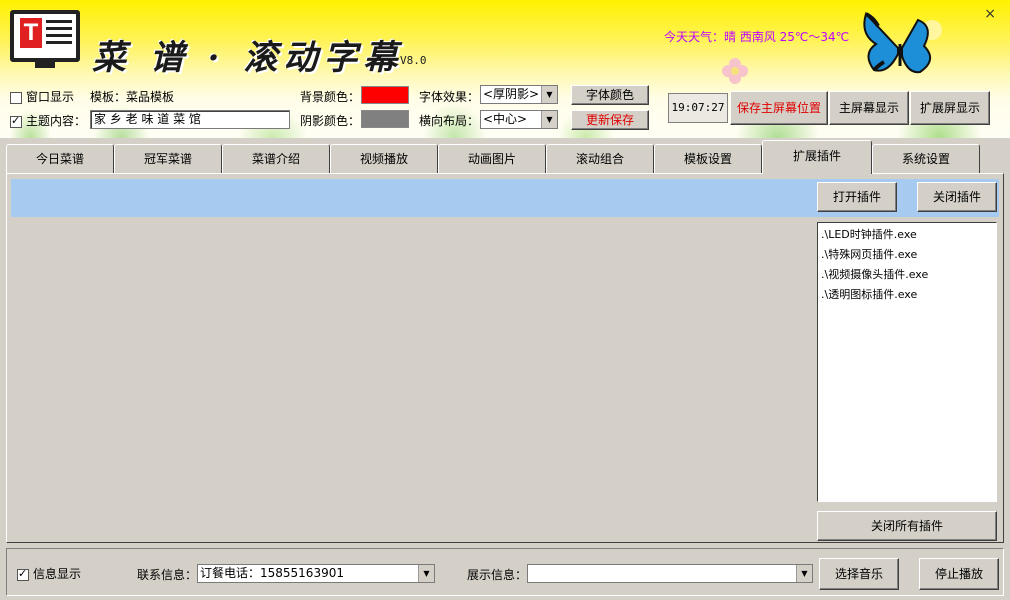  Describe the element at coordinates (248, 58) in the screenshot. I see `app-title: 菜 谱 · 滚动字幕` at that location.